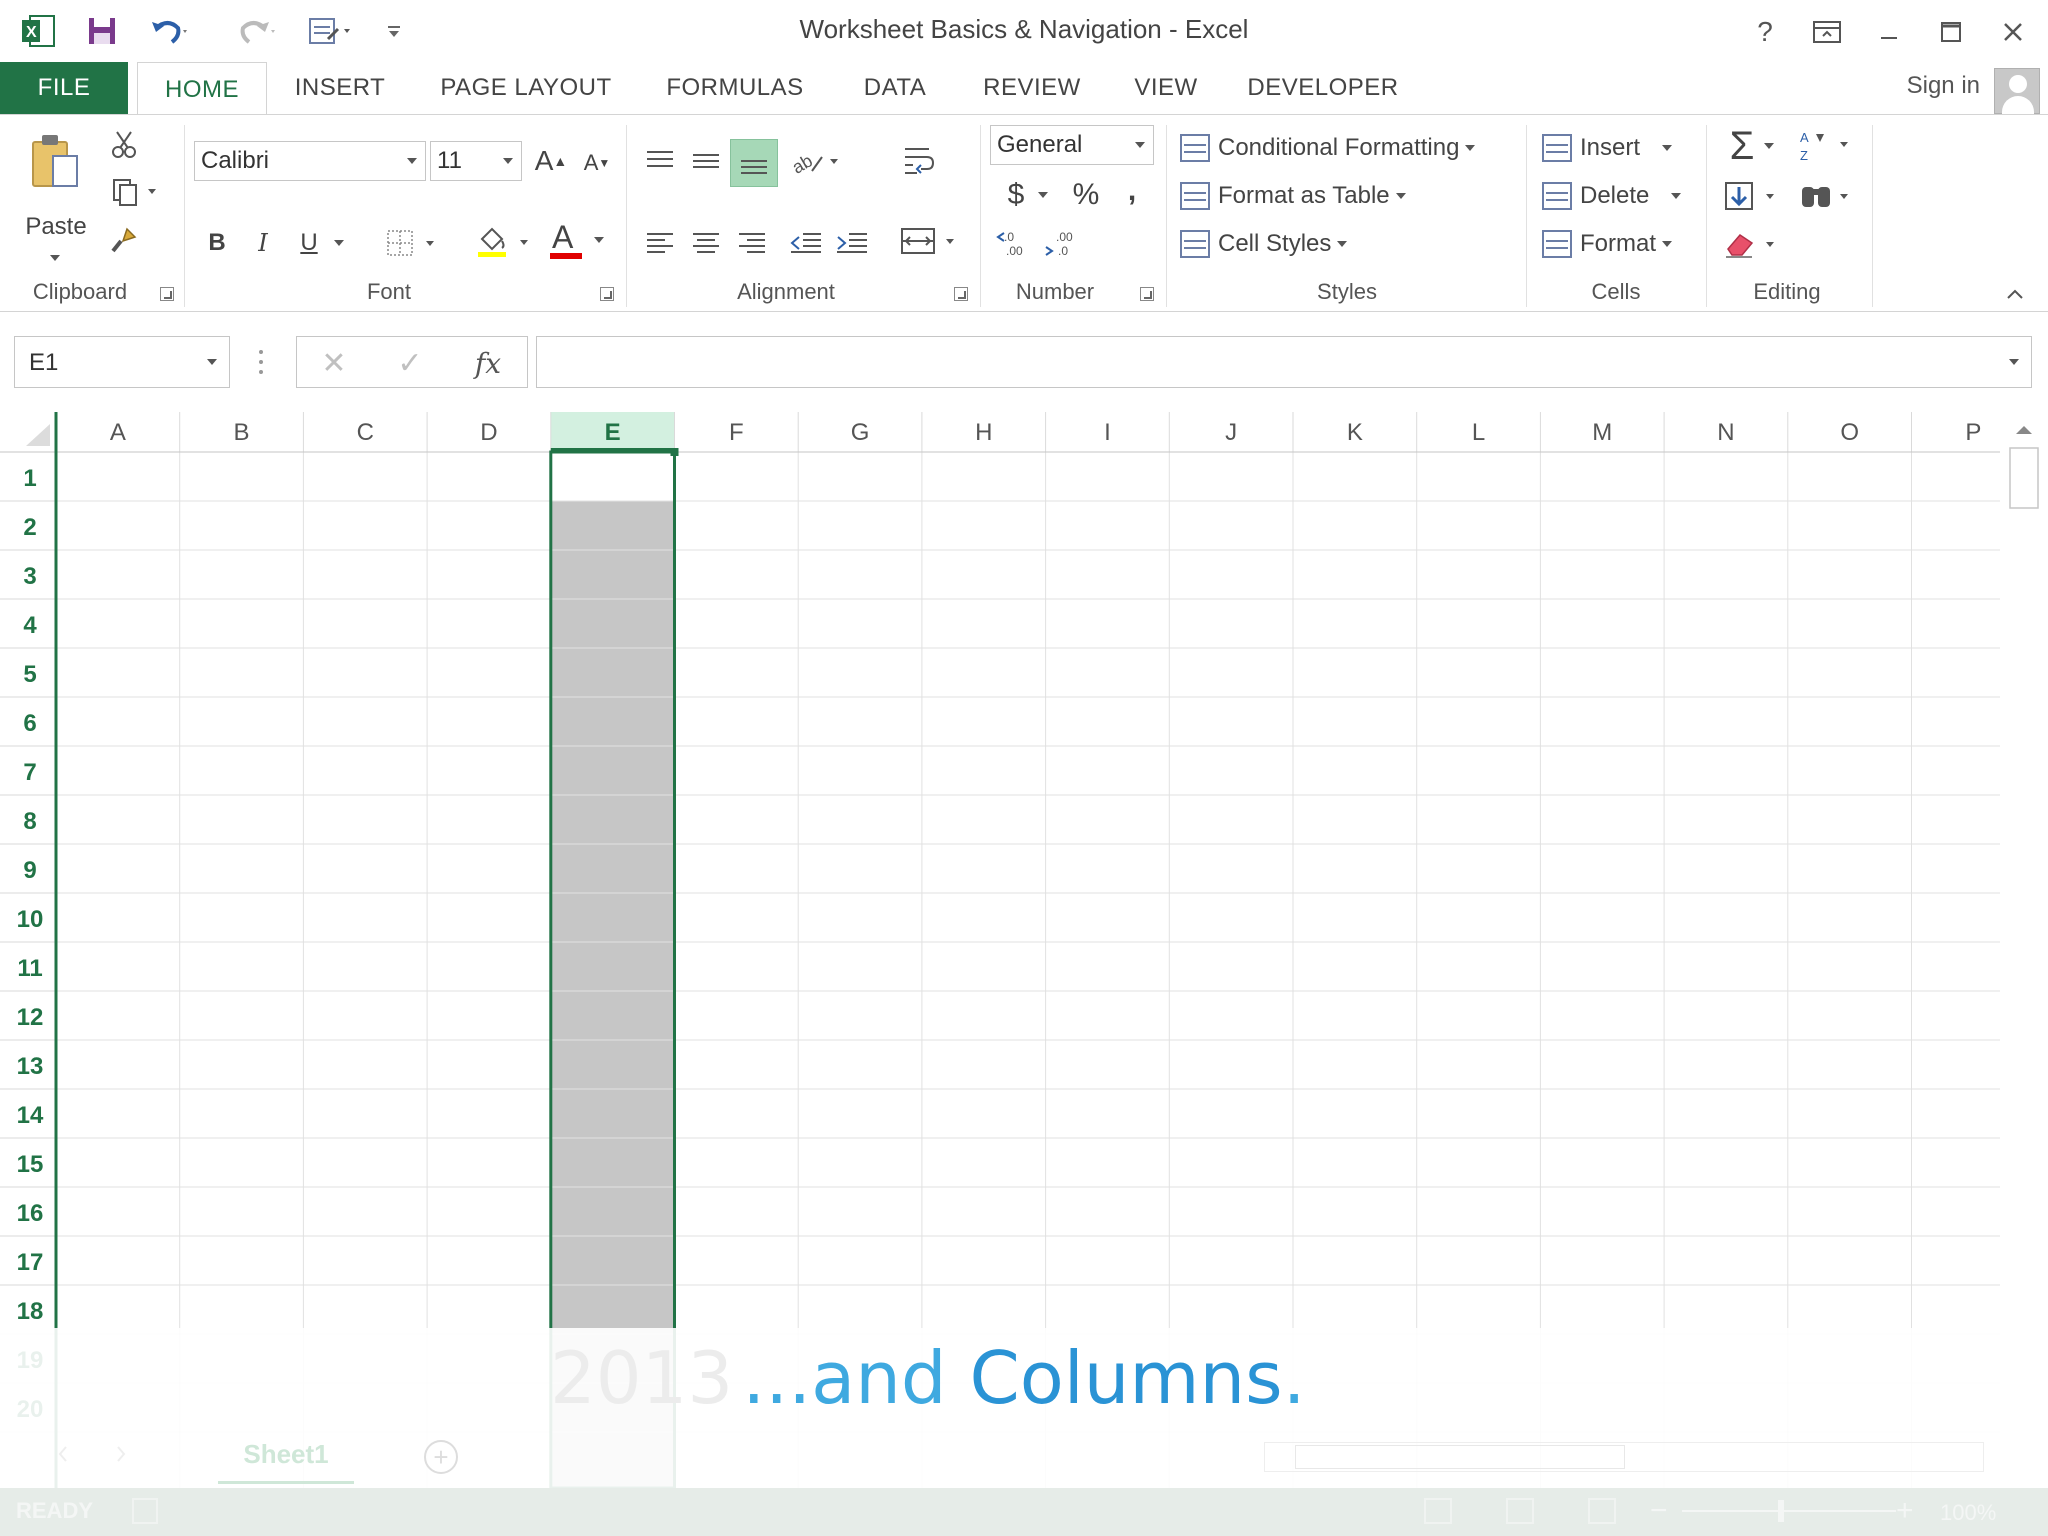  What do you see at coordinates (124, 144) in the screenshot?
I see `cut-icon` at bounding box center [124, 144].